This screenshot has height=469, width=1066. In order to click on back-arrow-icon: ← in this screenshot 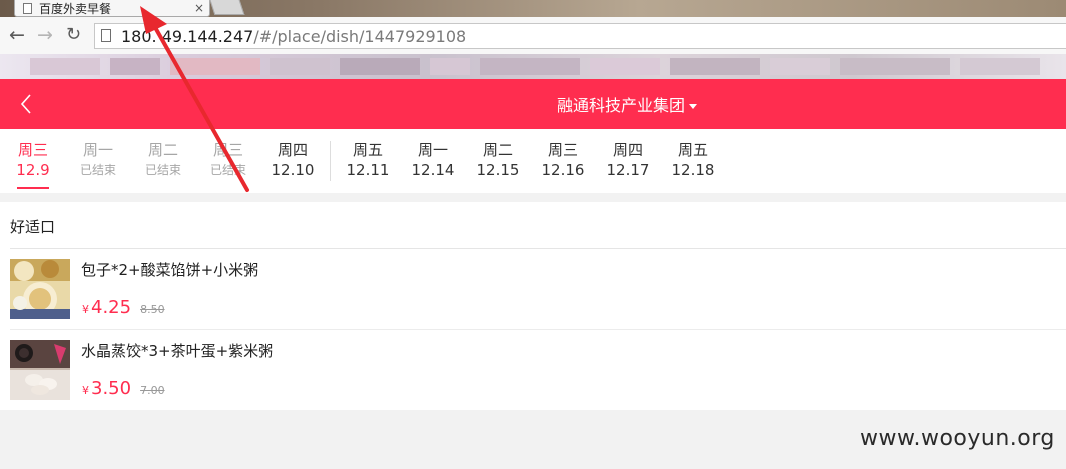, I will do `click(17, 35)`.